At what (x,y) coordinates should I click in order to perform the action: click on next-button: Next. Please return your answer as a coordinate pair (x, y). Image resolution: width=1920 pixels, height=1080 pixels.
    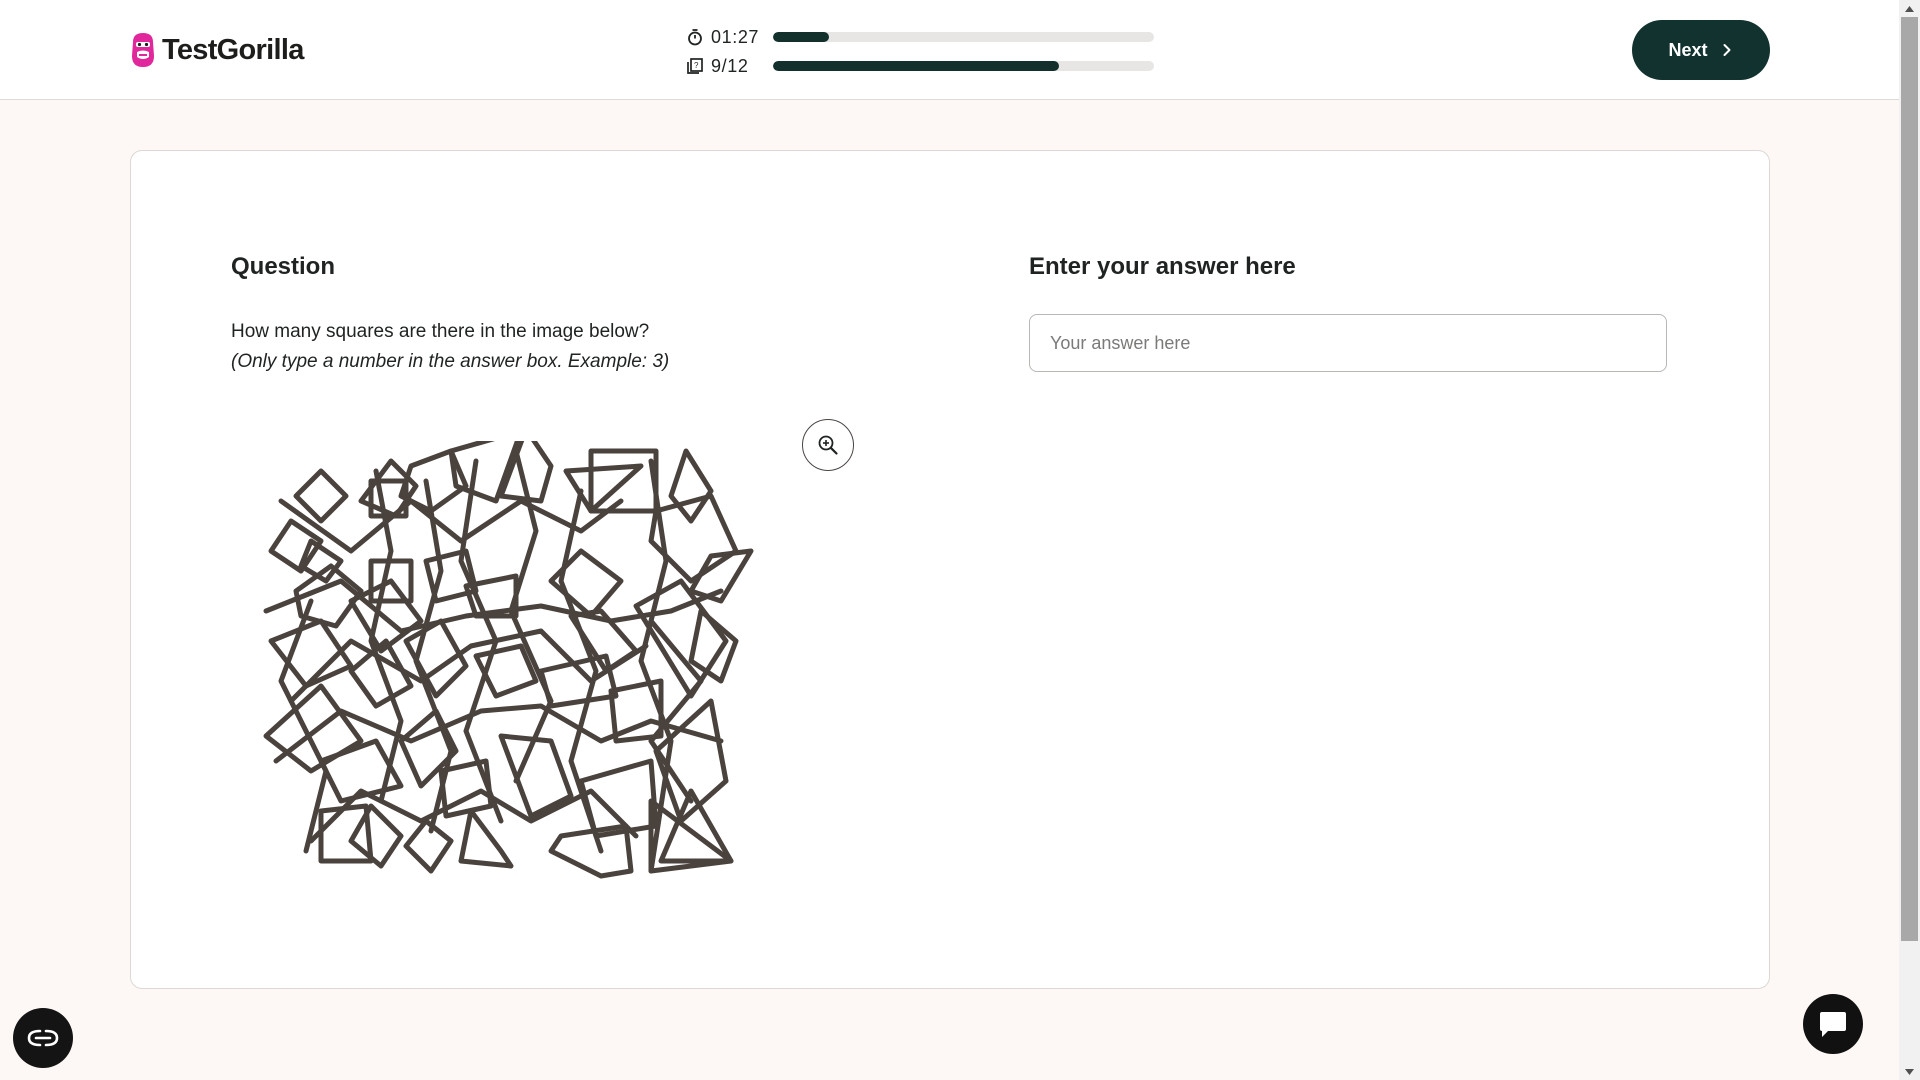
    Looking at the image, I should click on (1701, 50).